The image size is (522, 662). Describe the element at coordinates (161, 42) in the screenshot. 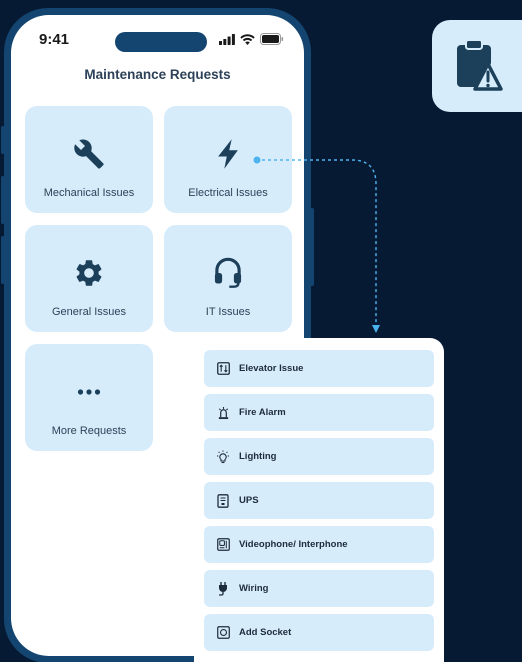

I see `dynamic-island` at that location.